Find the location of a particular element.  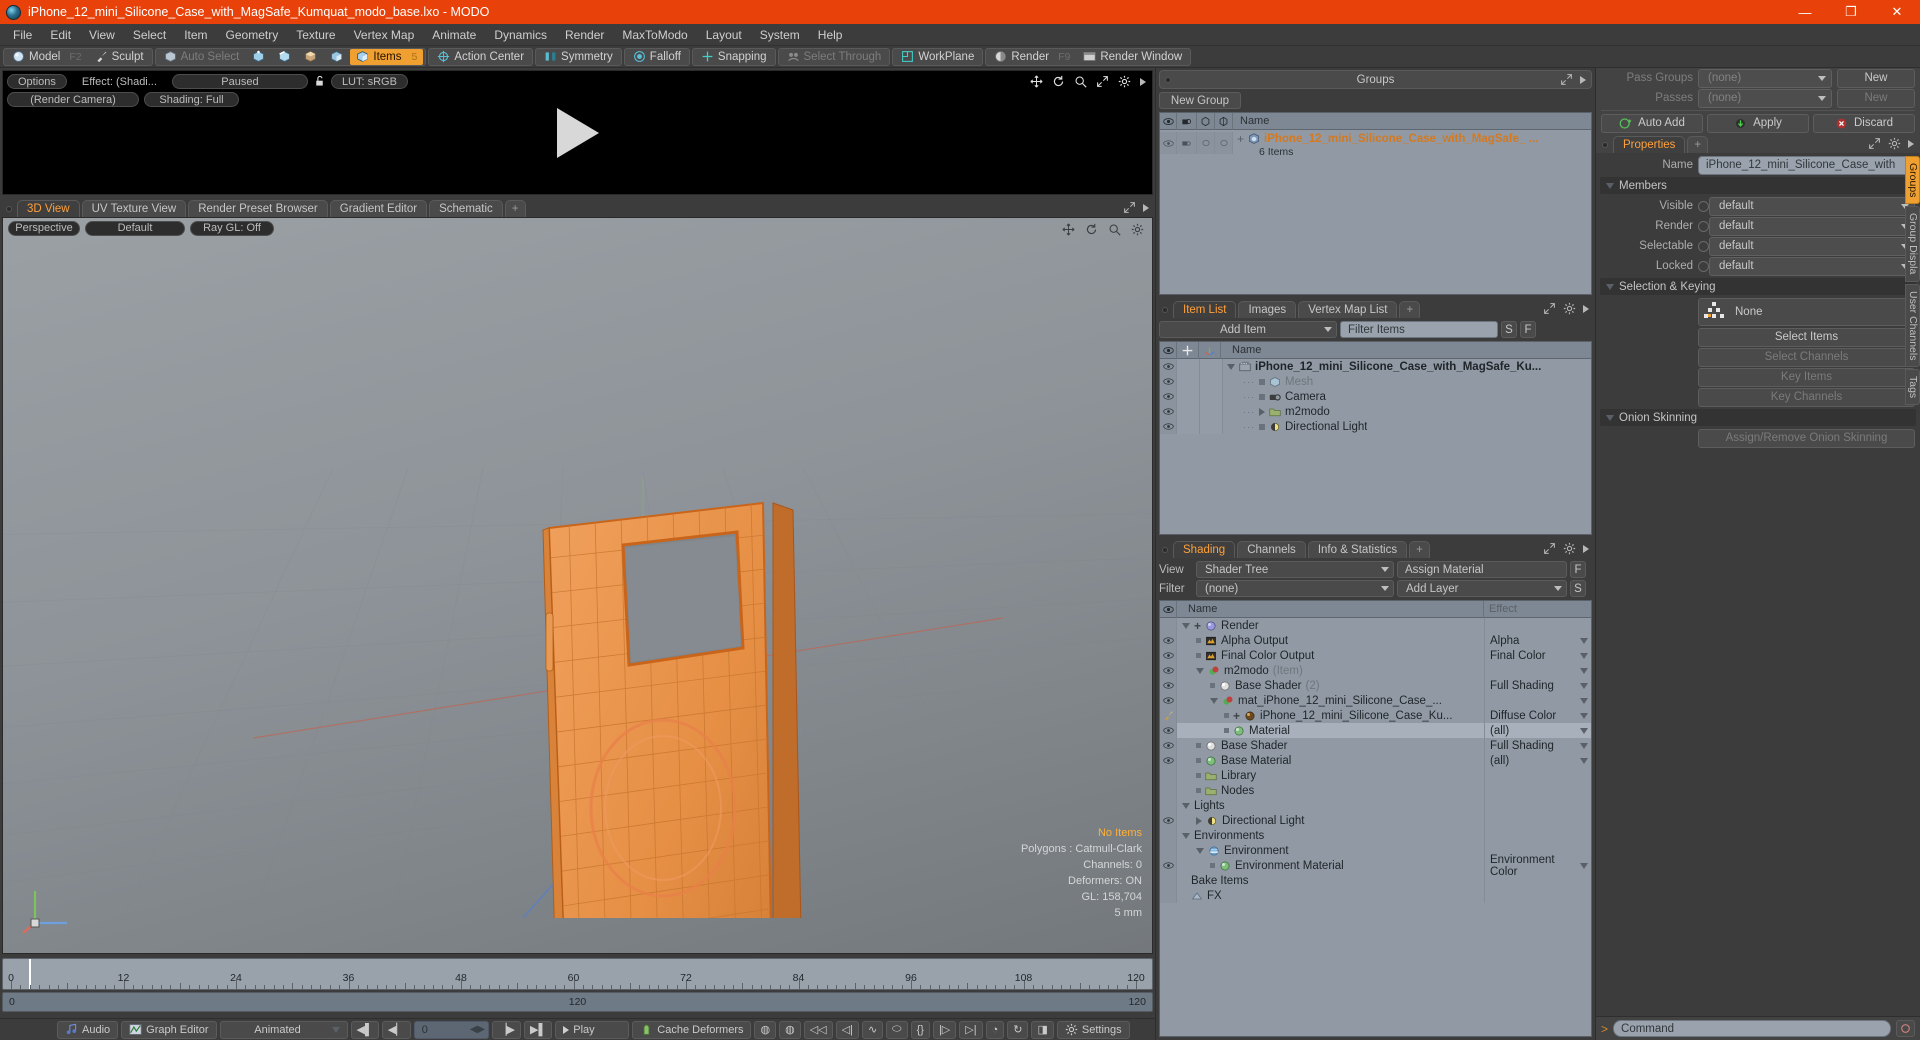

member-dropdown: default is located at coordinates (1812, 226).